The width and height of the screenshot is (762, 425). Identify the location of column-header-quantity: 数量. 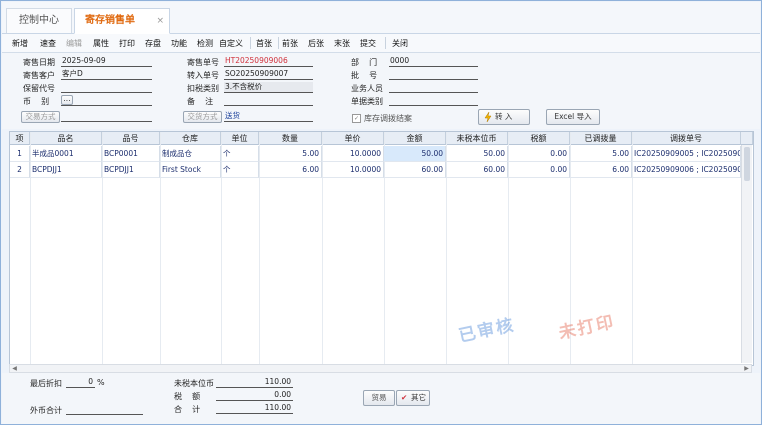
(290, 138).